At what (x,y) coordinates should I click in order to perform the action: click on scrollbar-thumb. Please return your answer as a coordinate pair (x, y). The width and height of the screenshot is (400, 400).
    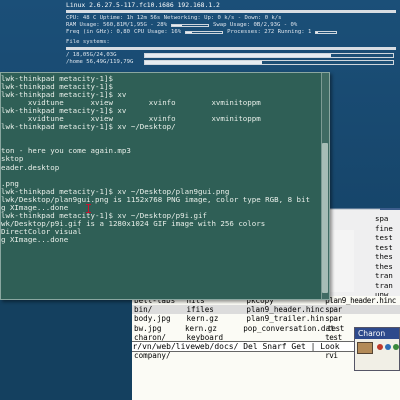
    Looking at the image, I should click on (325, 218).